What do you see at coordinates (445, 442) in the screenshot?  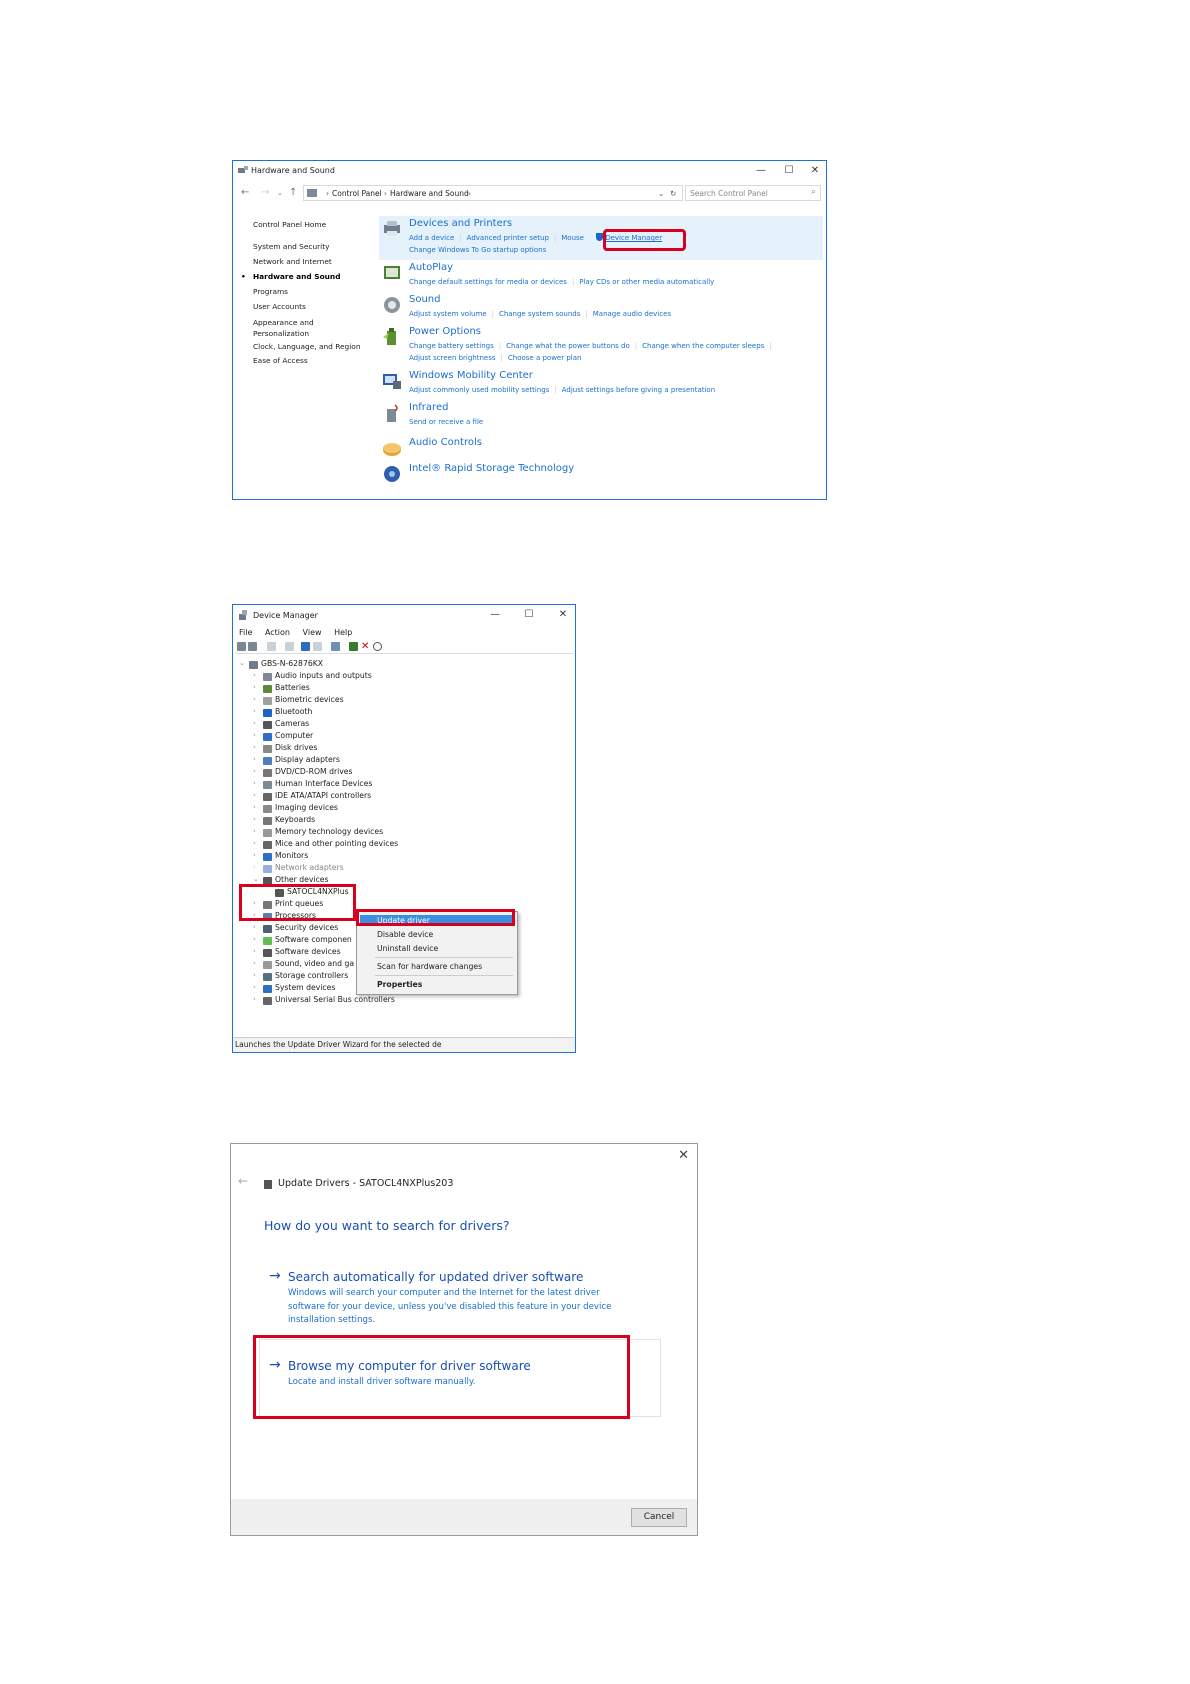 I see `audio-controls-title: Audio Controls` at bounding box center [445, 442].